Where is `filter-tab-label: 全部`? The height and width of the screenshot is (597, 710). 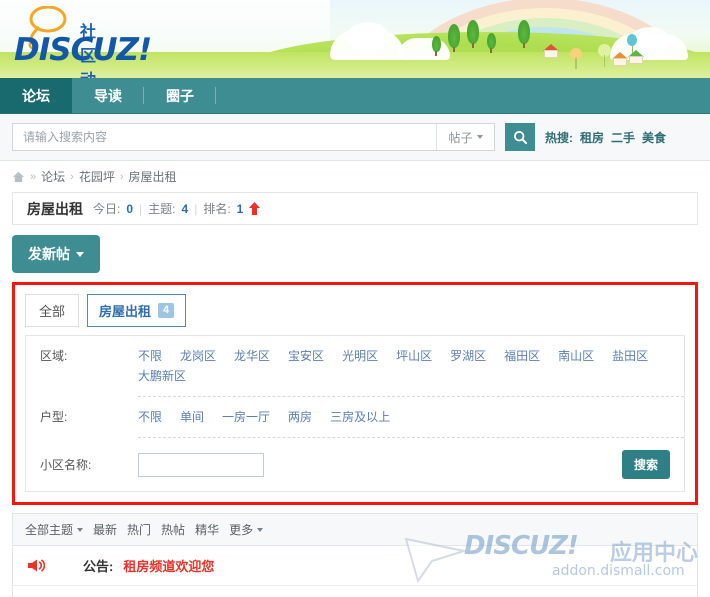
filter-tab-label: 全部 is located at coordinates (52, 311).